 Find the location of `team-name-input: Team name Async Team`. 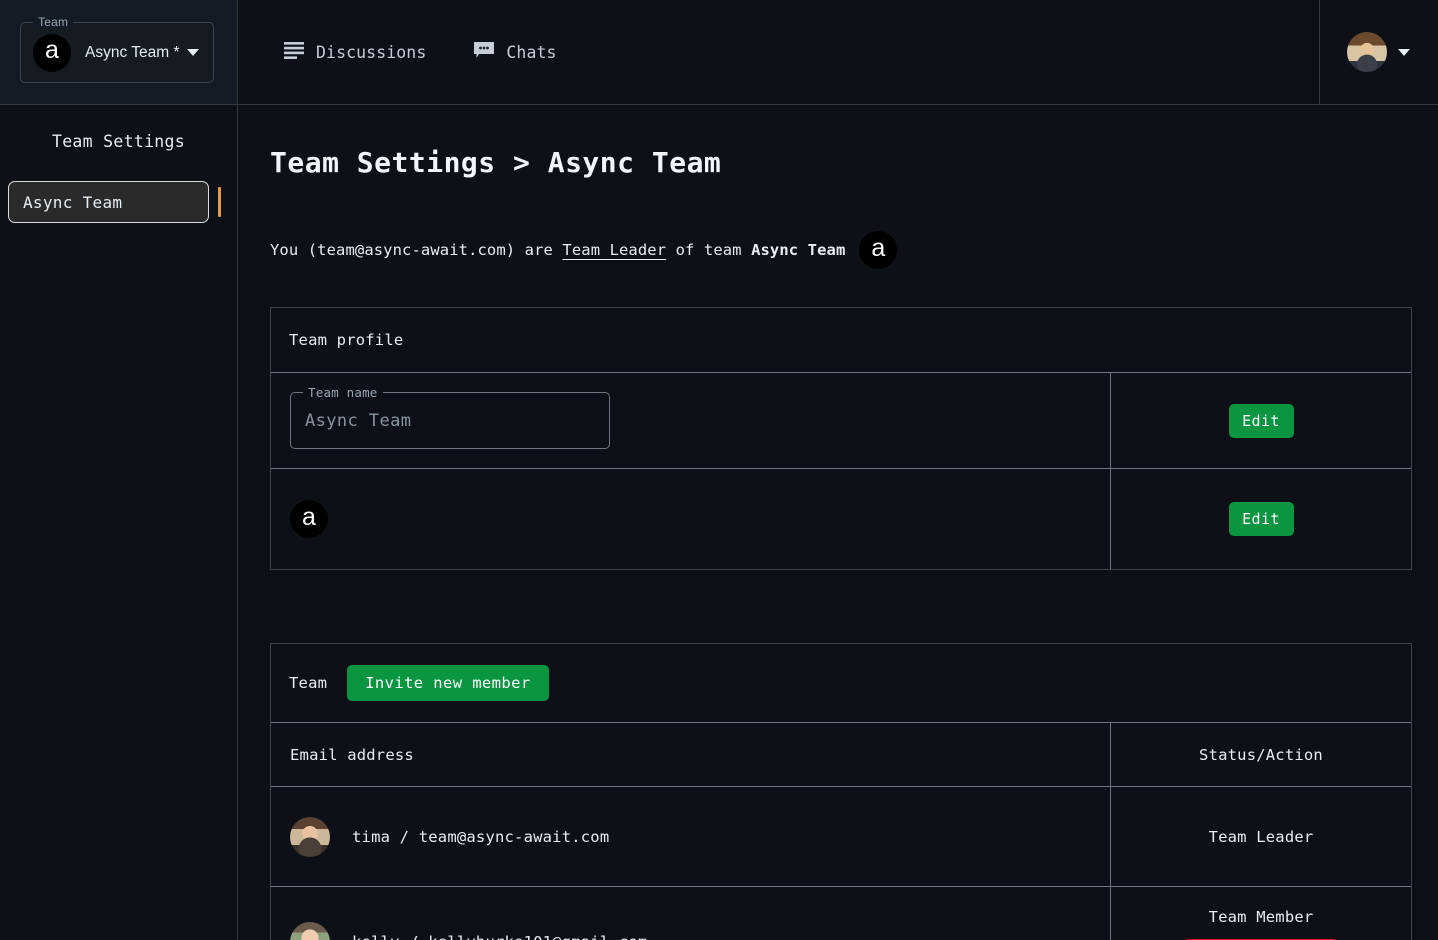

team-name-input: Team name Async Team is located at coordinates (450, 417).